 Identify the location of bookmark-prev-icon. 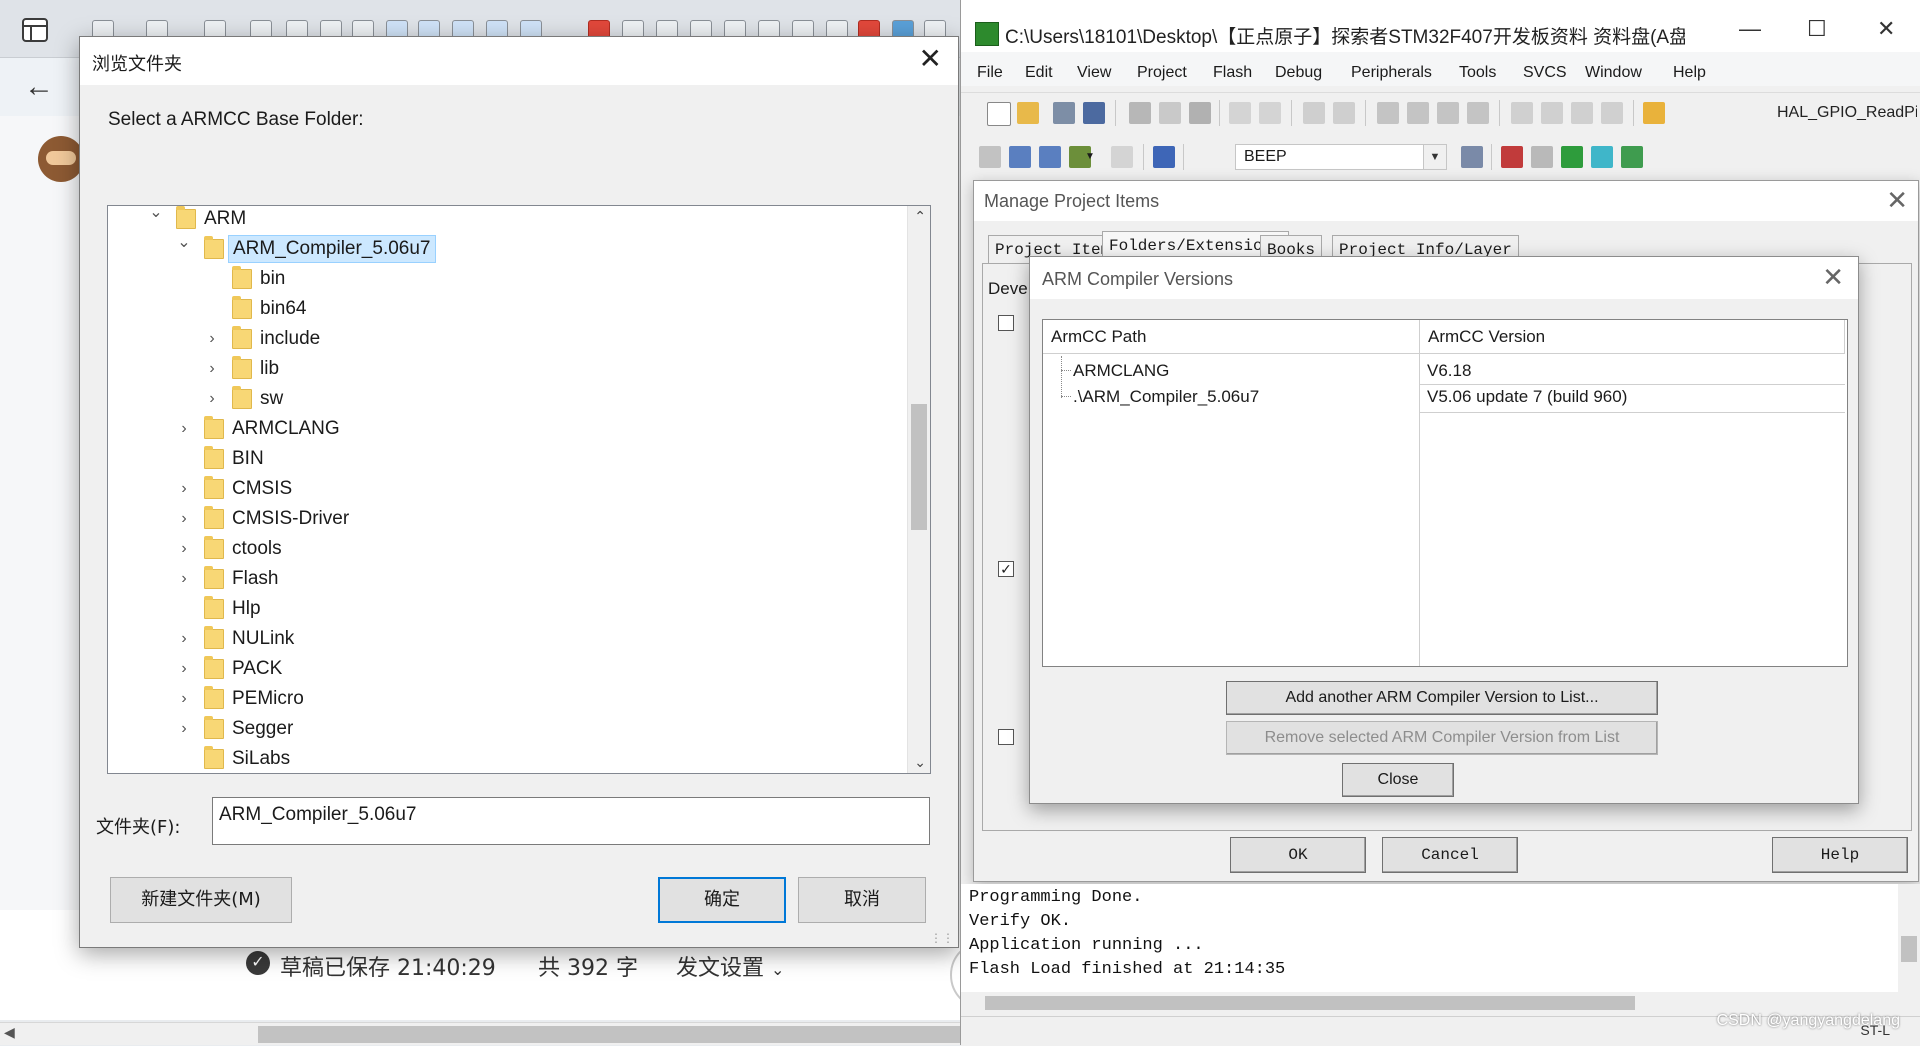
(1418, 113).